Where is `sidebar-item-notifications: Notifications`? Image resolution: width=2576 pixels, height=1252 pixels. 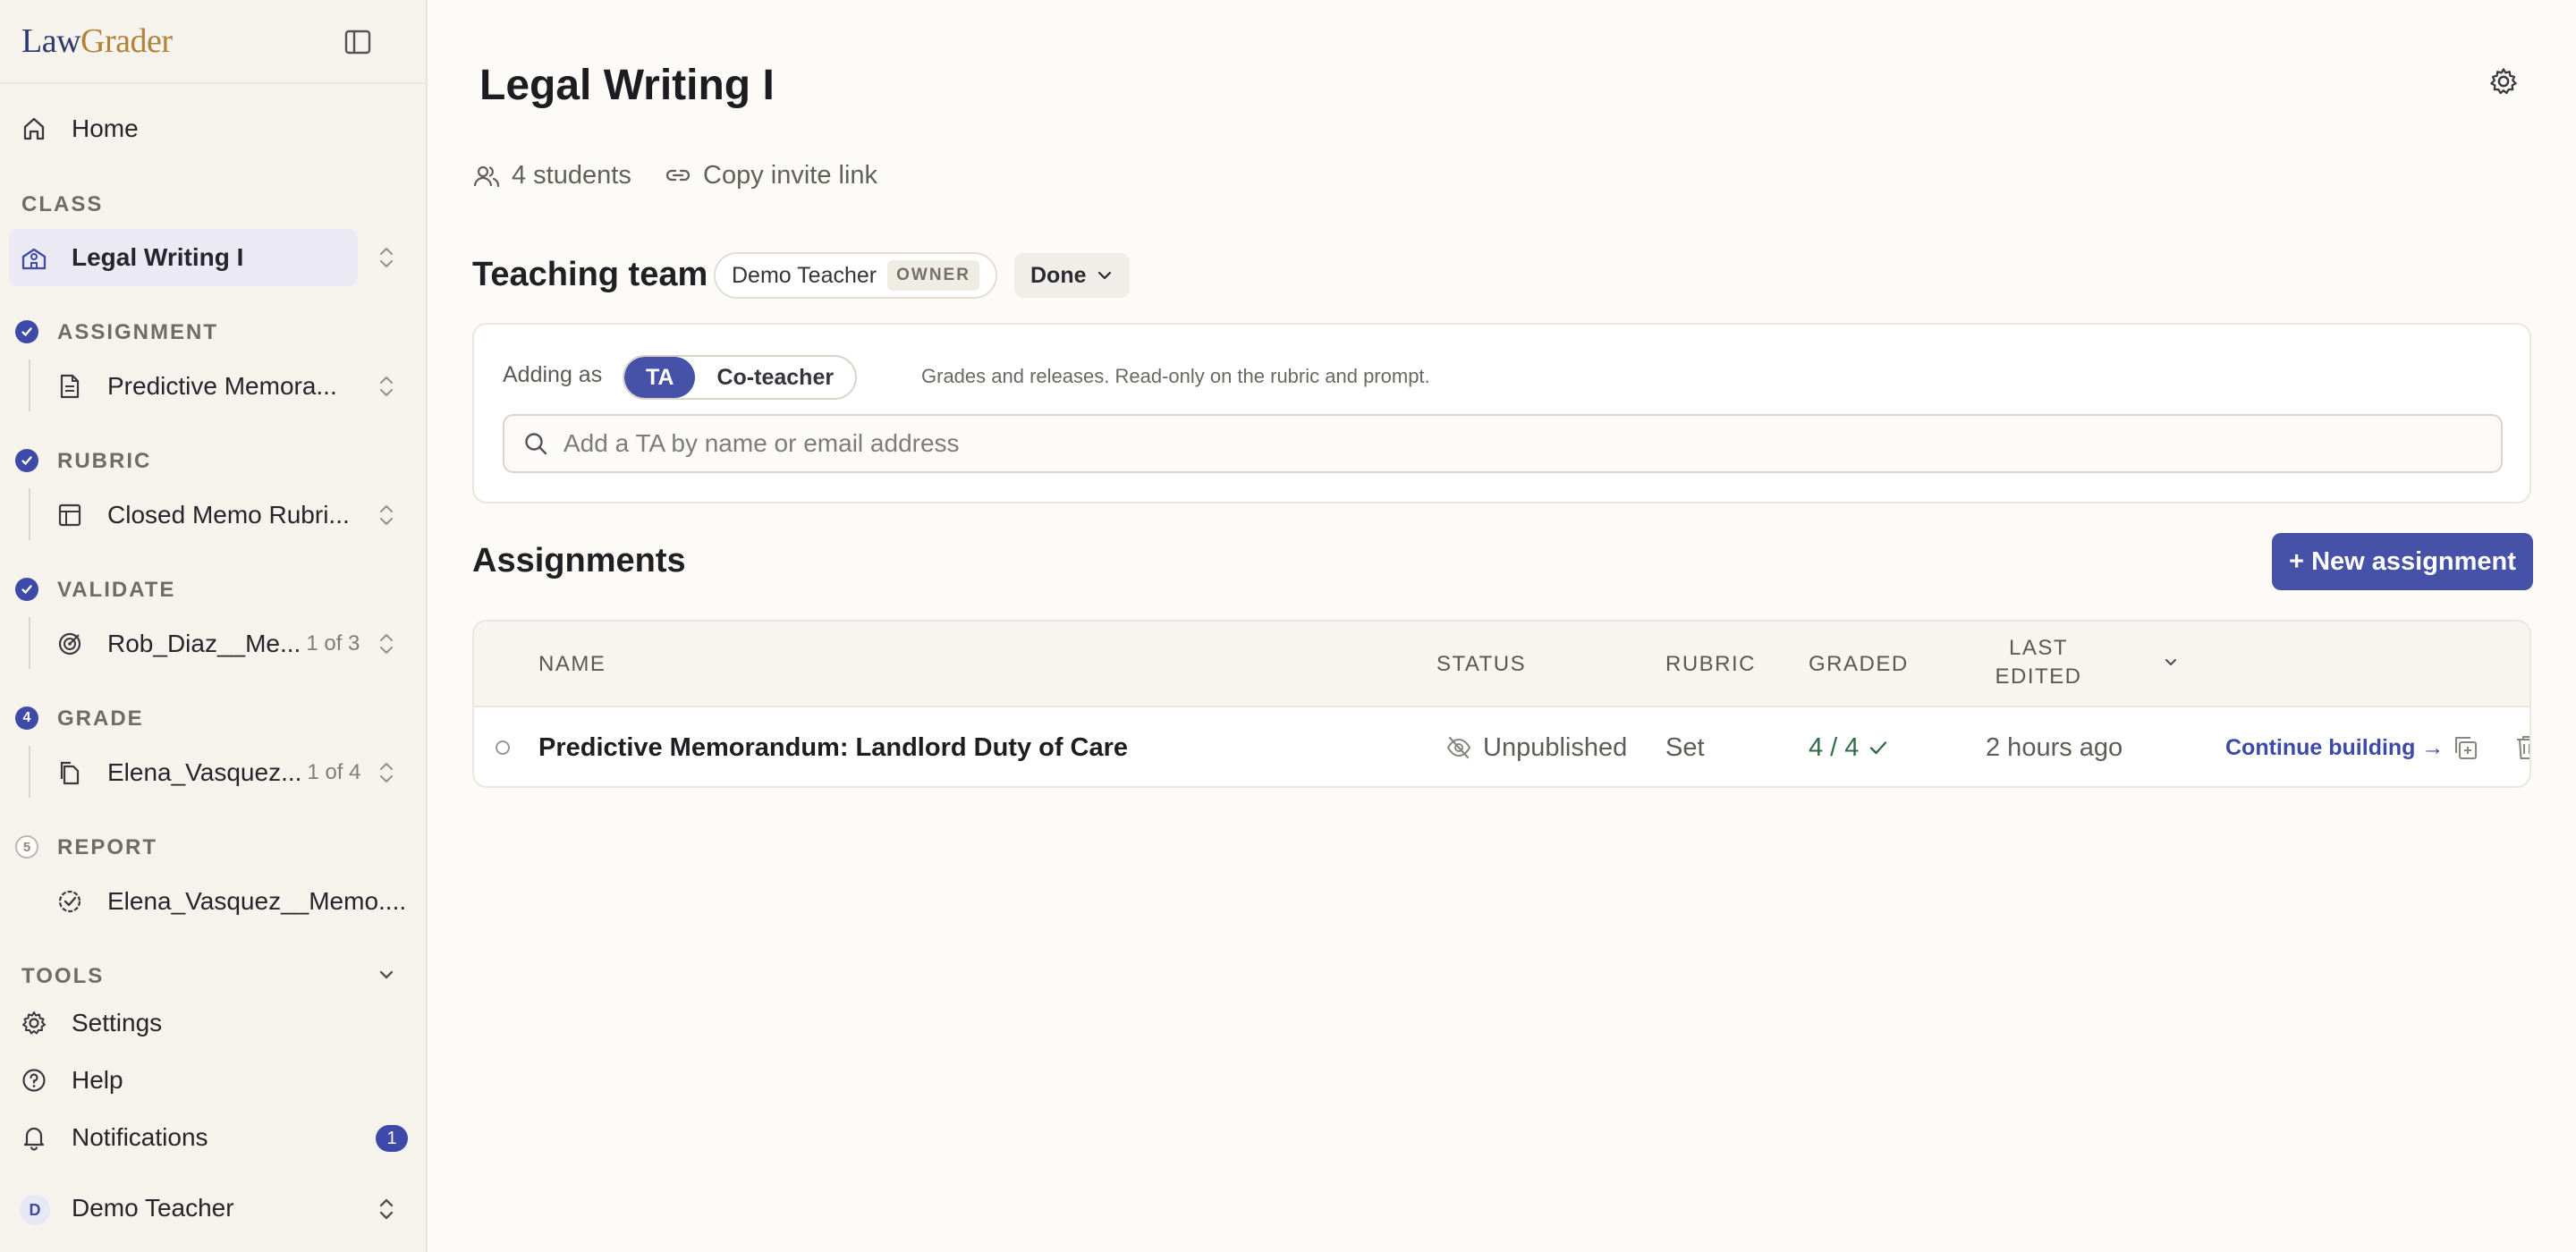
sidebar-item-notifications: Notifications is located at coordinates (114, 1137).